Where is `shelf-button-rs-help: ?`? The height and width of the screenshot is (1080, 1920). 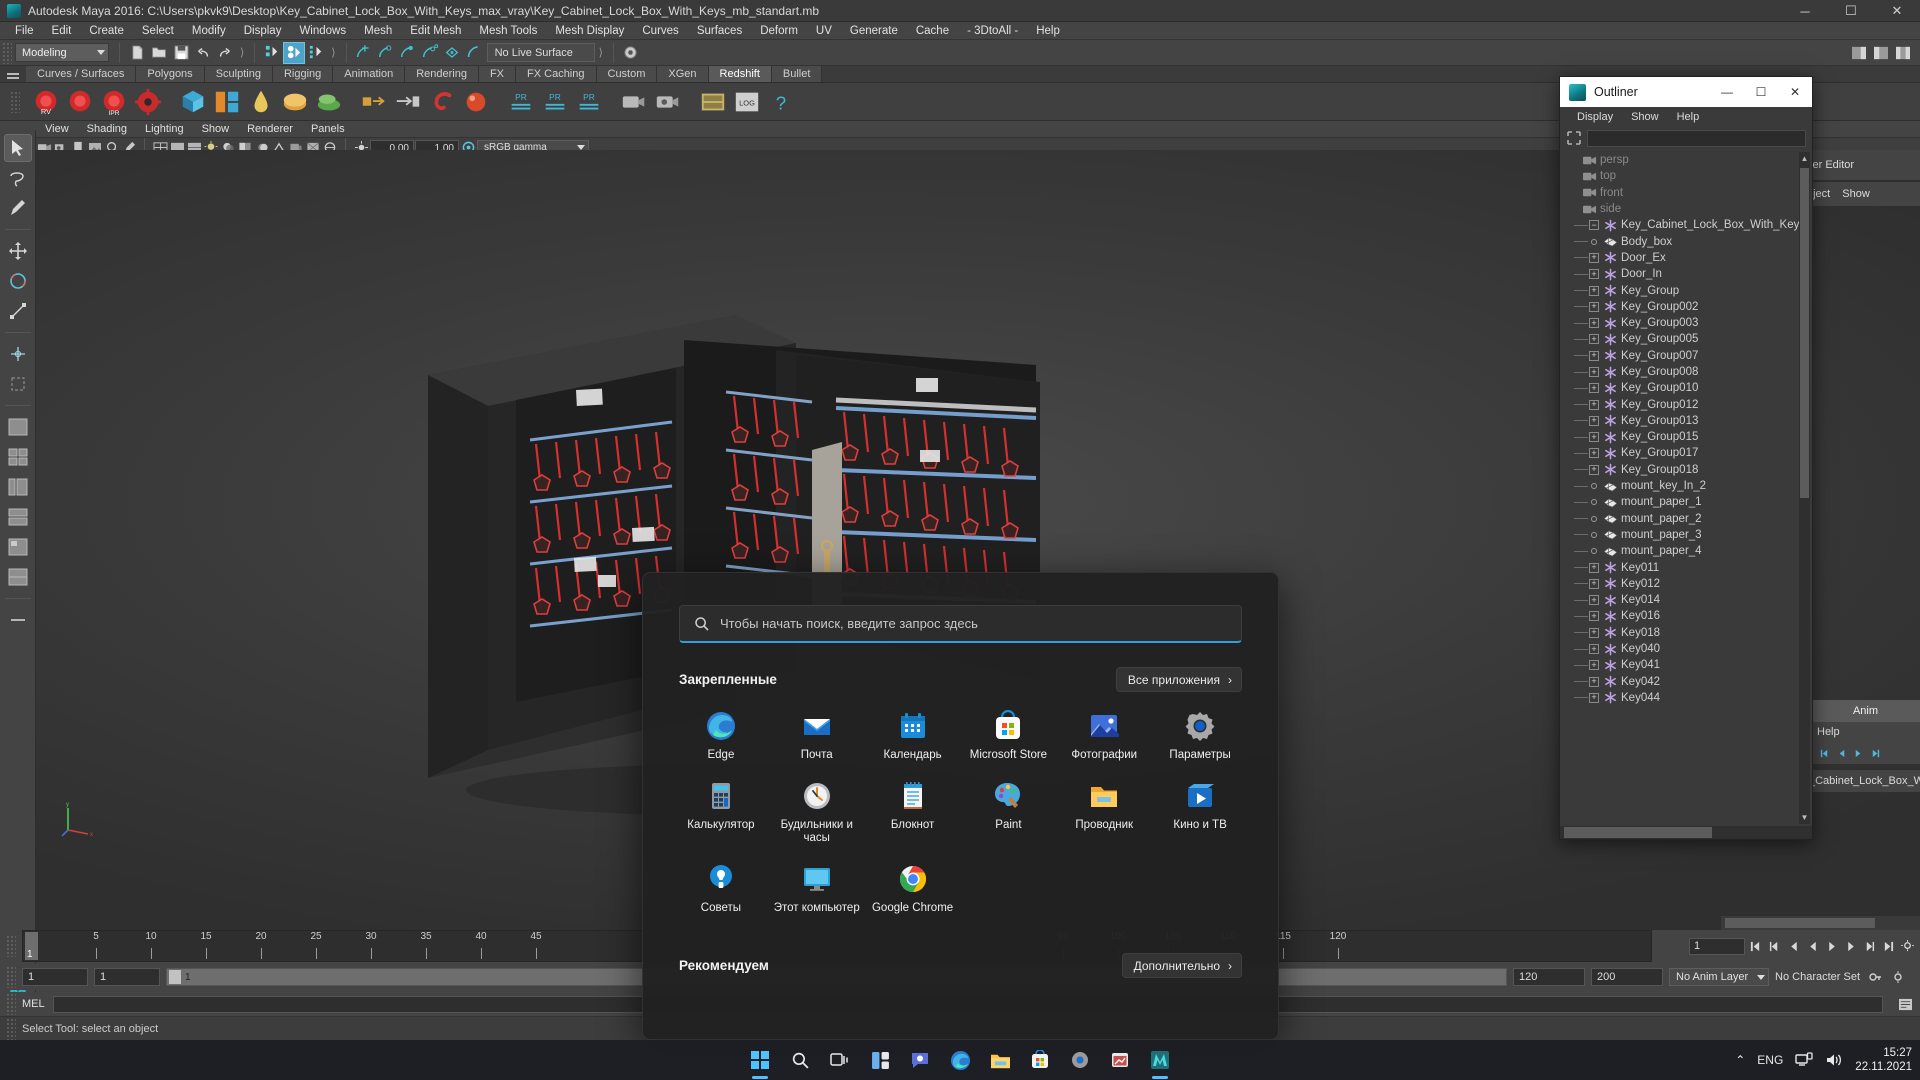 shelf-button-rs-help: ? is located at coordinates (780, 101).